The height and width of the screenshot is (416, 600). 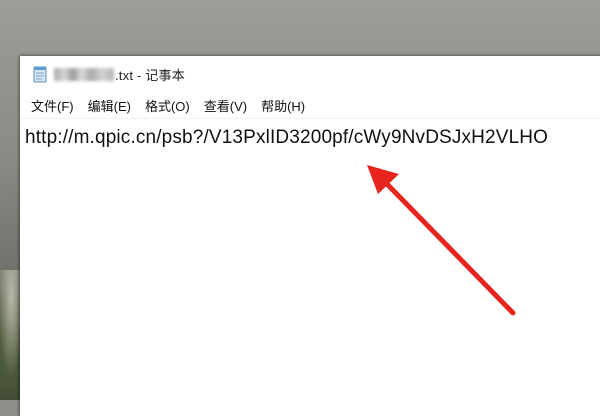 I want to click on window-title: .txt - 记事本, so click(x=150, y=75).